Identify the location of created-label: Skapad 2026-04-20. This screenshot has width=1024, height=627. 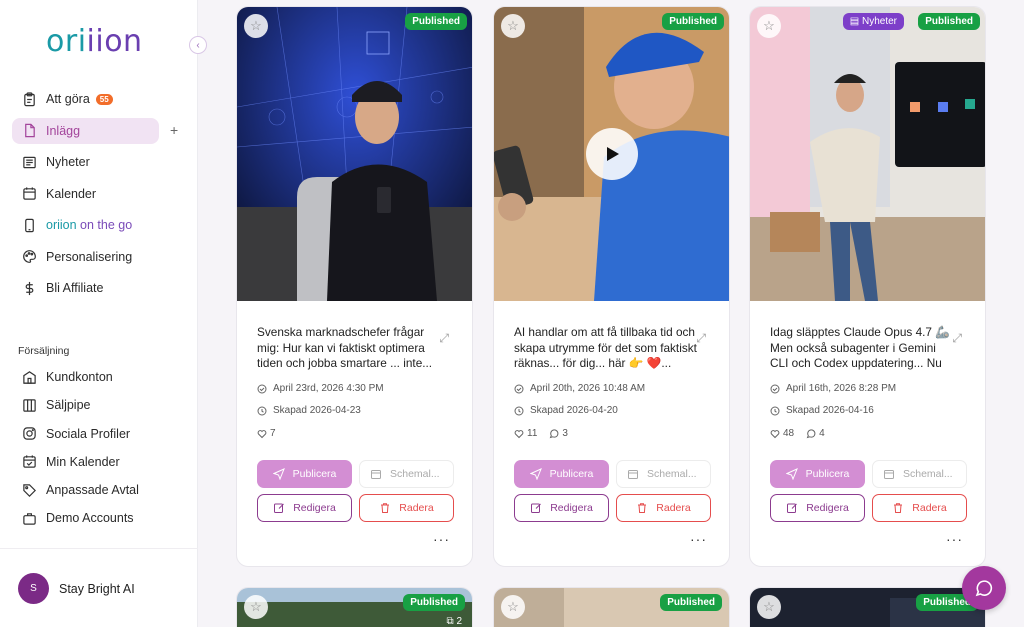
(574, 410).